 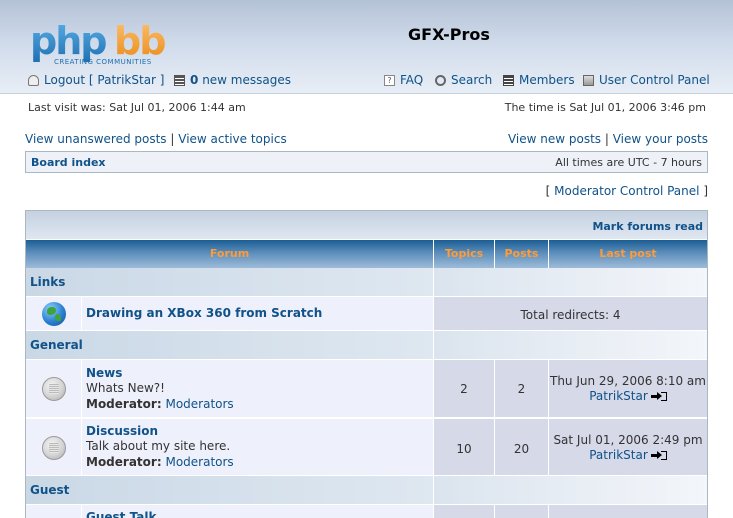 I want to click on moderator-control-panel: [ Moderator Control Panel ], so click(x=627, y=191).